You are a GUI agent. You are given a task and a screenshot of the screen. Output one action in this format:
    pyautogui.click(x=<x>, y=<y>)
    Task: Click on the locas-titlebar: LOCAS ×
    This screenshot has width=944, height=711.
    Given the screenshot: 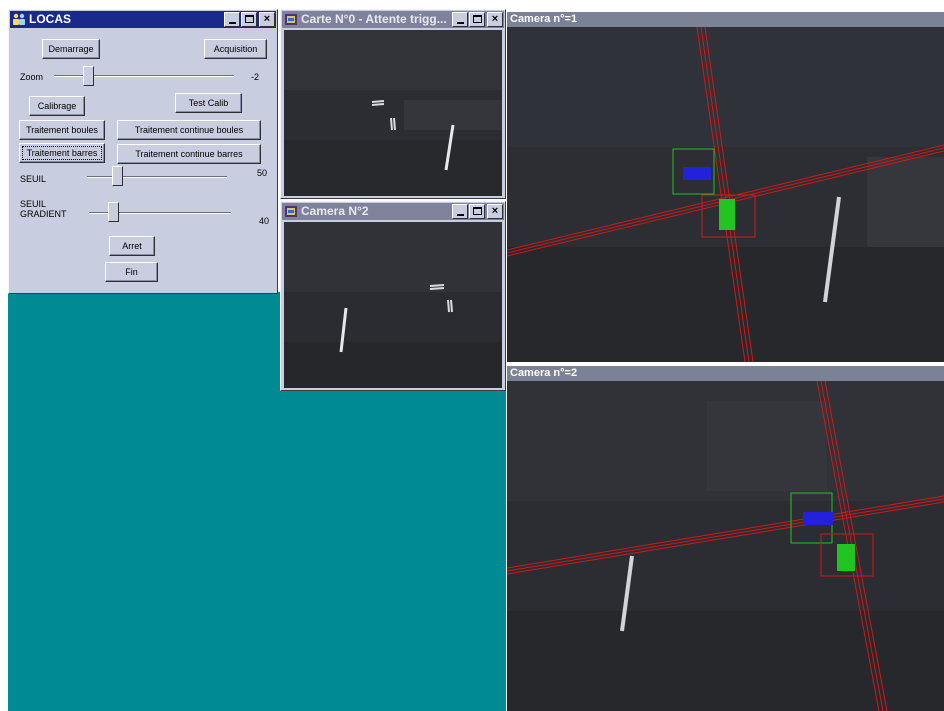 What is the action you would take?
    pyautogui.click(x=143, y=19)
    